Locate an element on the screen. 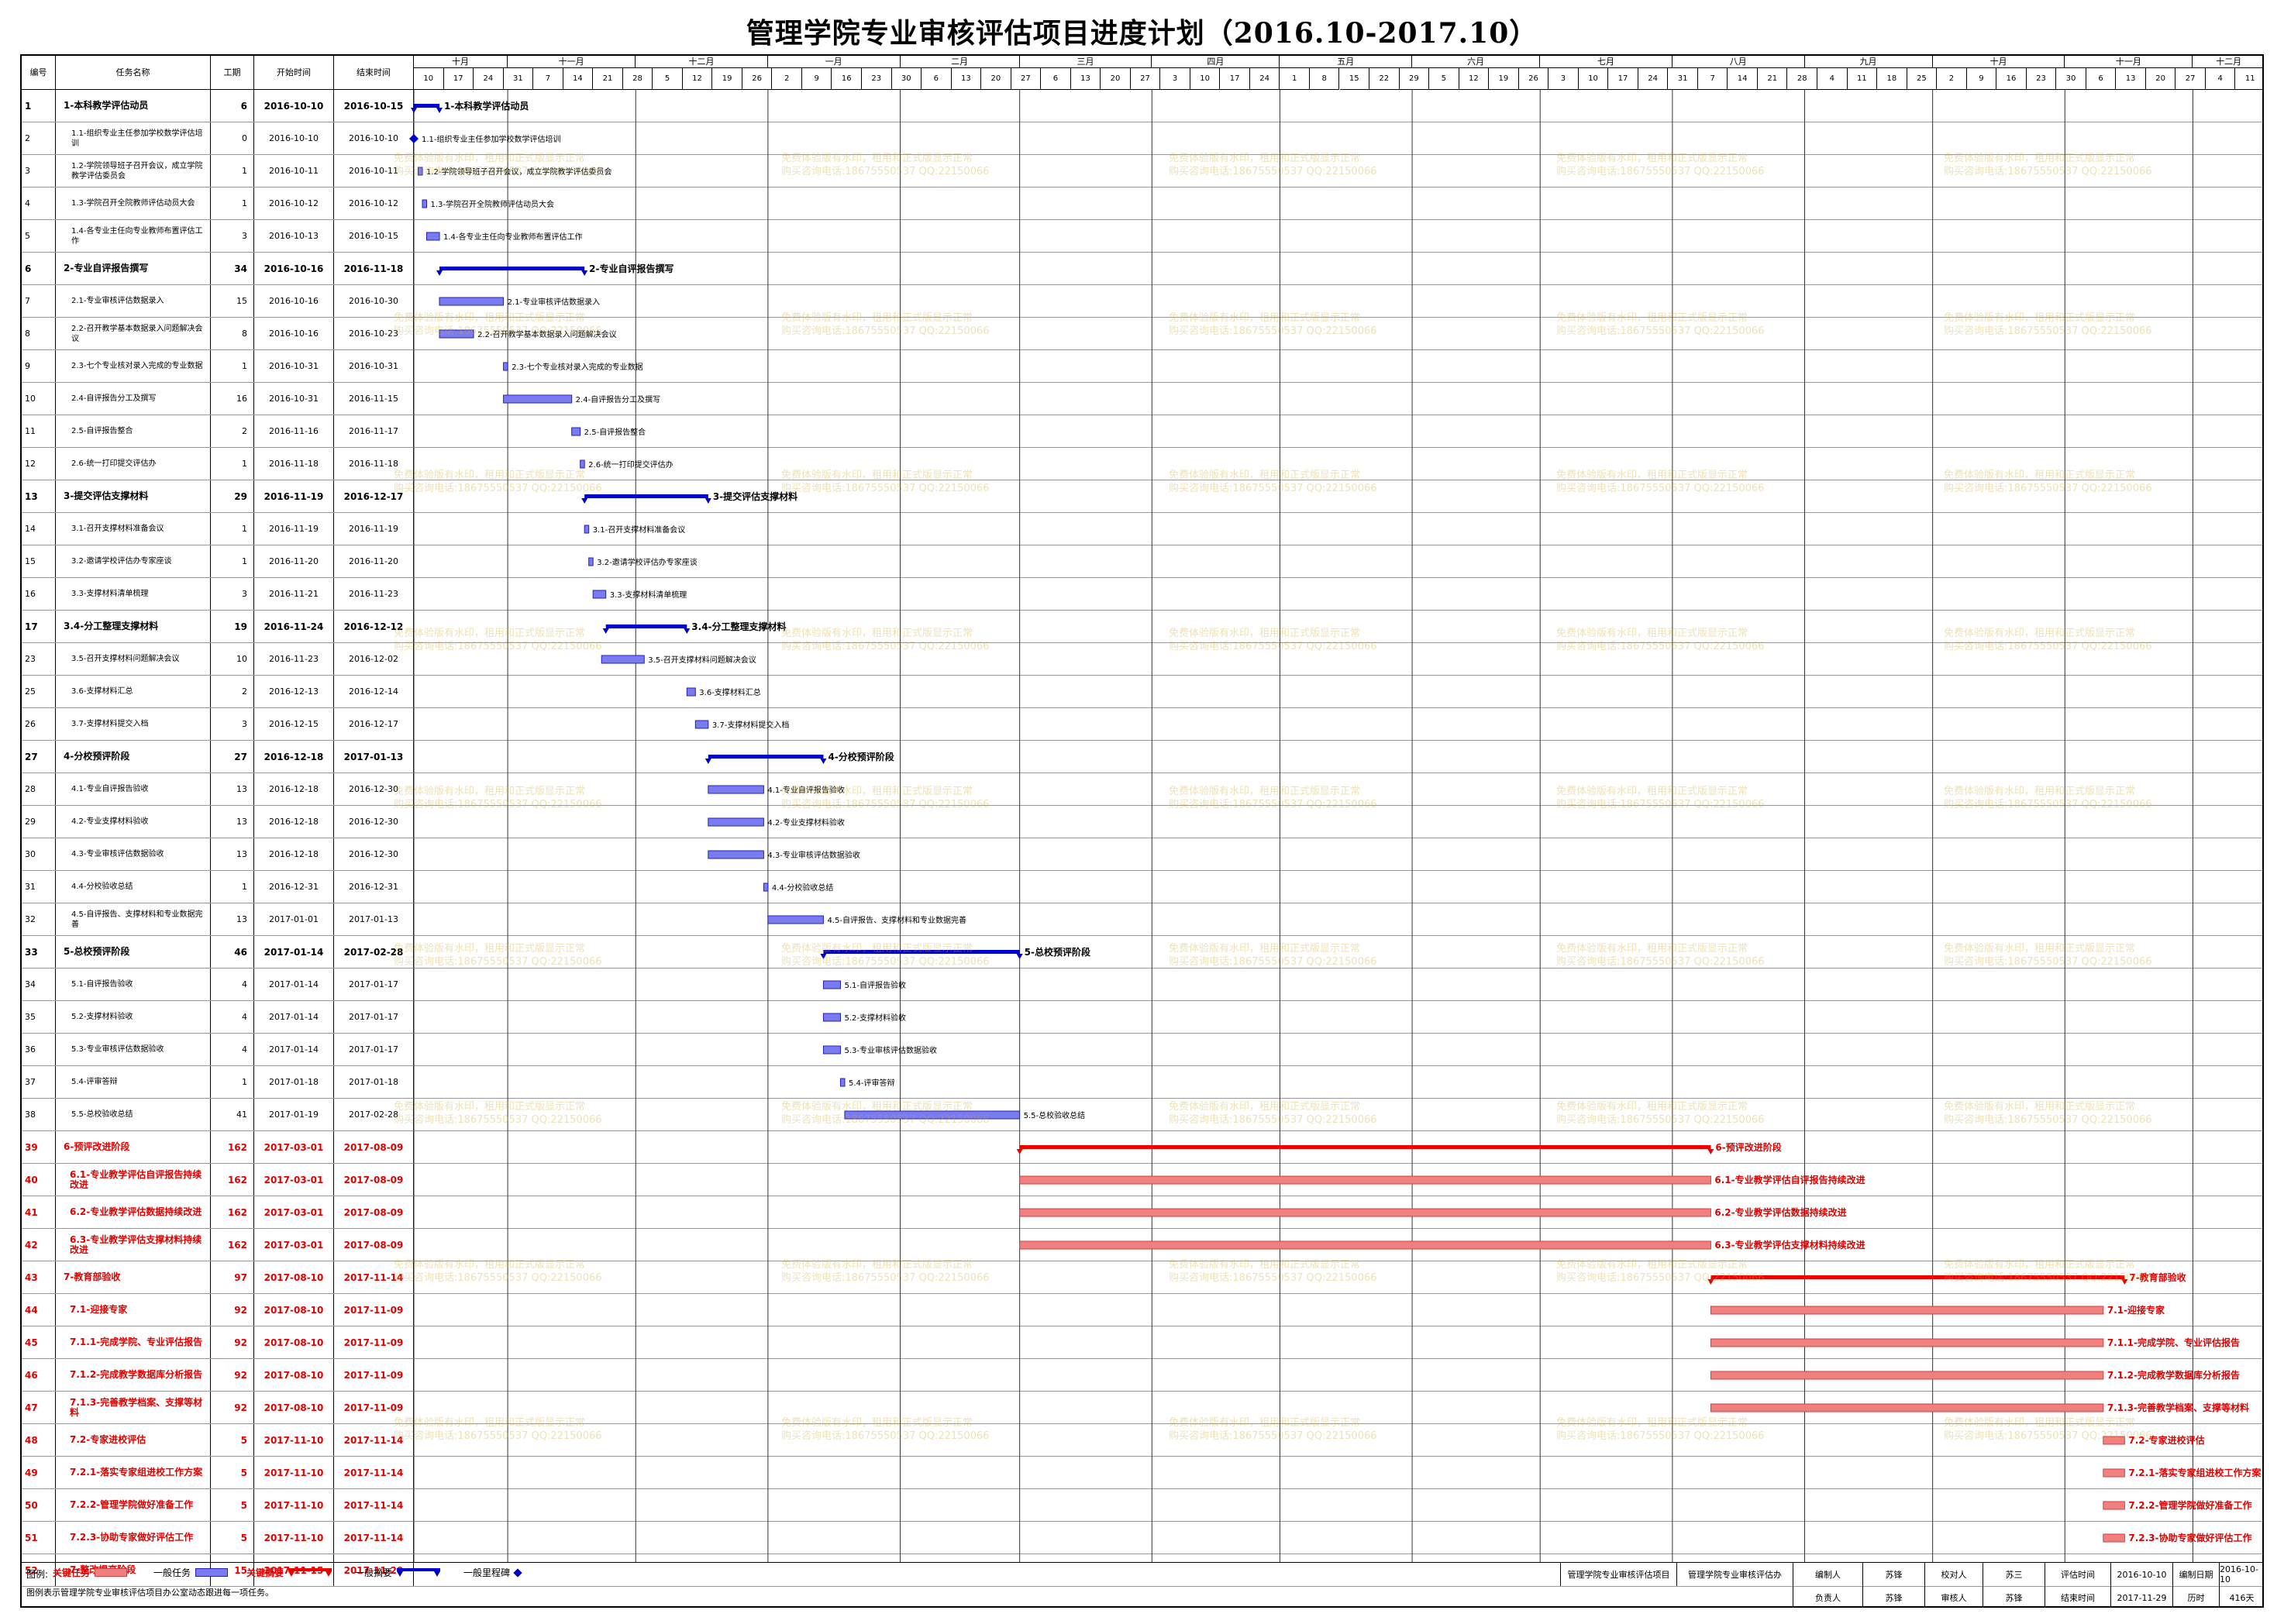 The height and width of the screenshot is (1624, 2284). task-label: 7.2-专家进校评估 is located at coordinates (2166, 1440).